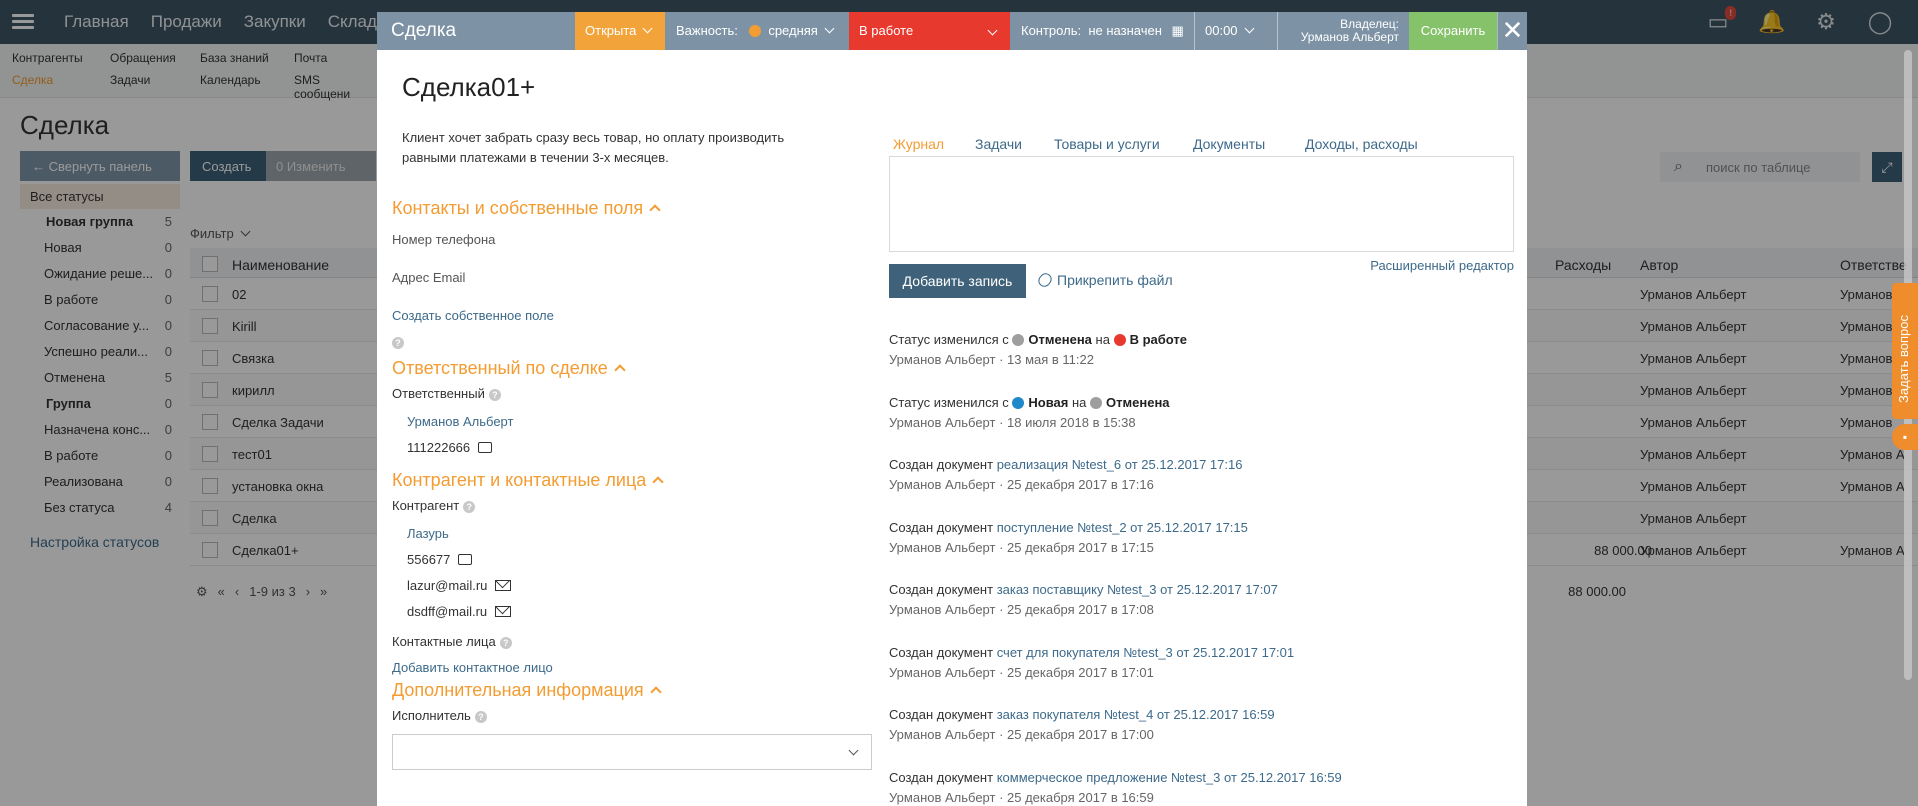 This screenshot has width=1918, height=806. What do you see at coordinates (428, 277) in the screenshot?
I see `email-field-label: Адрес Email` at bounding box center [428, 277].